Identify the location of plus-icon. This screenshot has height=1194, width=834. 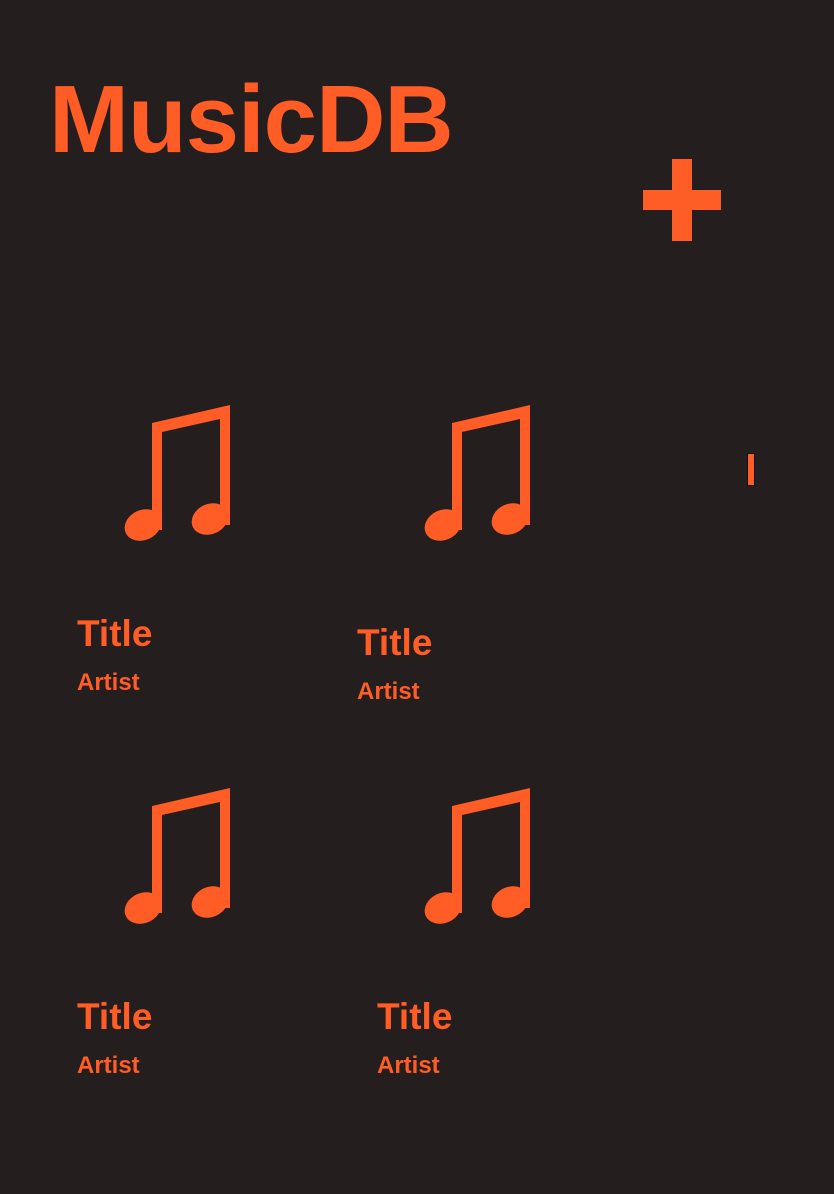
(682, 200).